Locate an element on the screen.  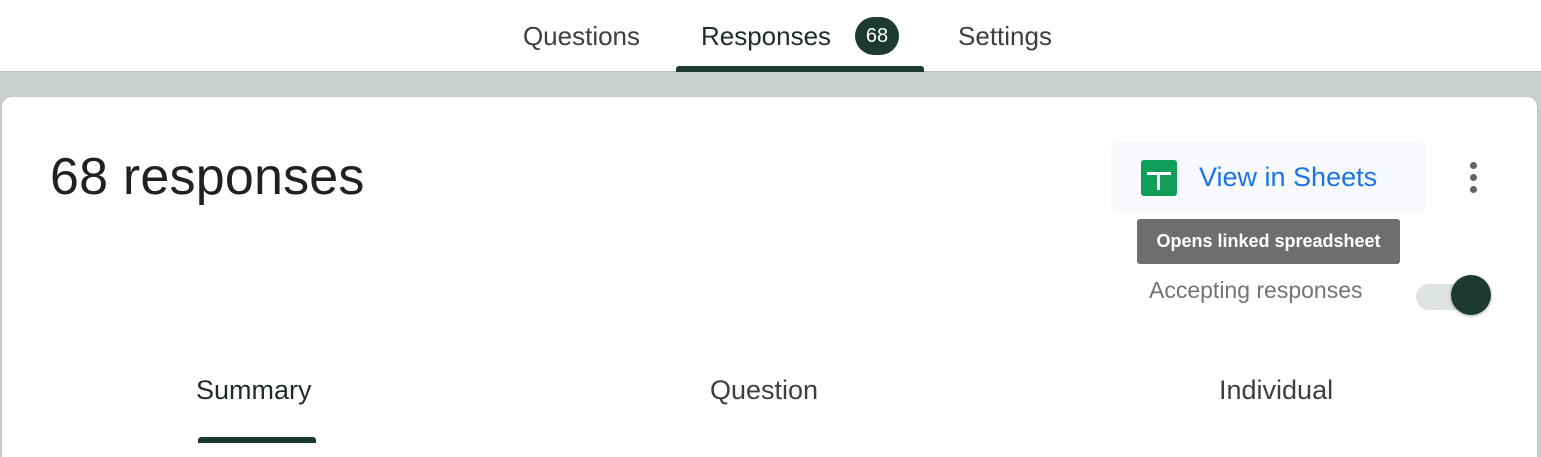
more-options-button is located at coordinates (1473, 177).